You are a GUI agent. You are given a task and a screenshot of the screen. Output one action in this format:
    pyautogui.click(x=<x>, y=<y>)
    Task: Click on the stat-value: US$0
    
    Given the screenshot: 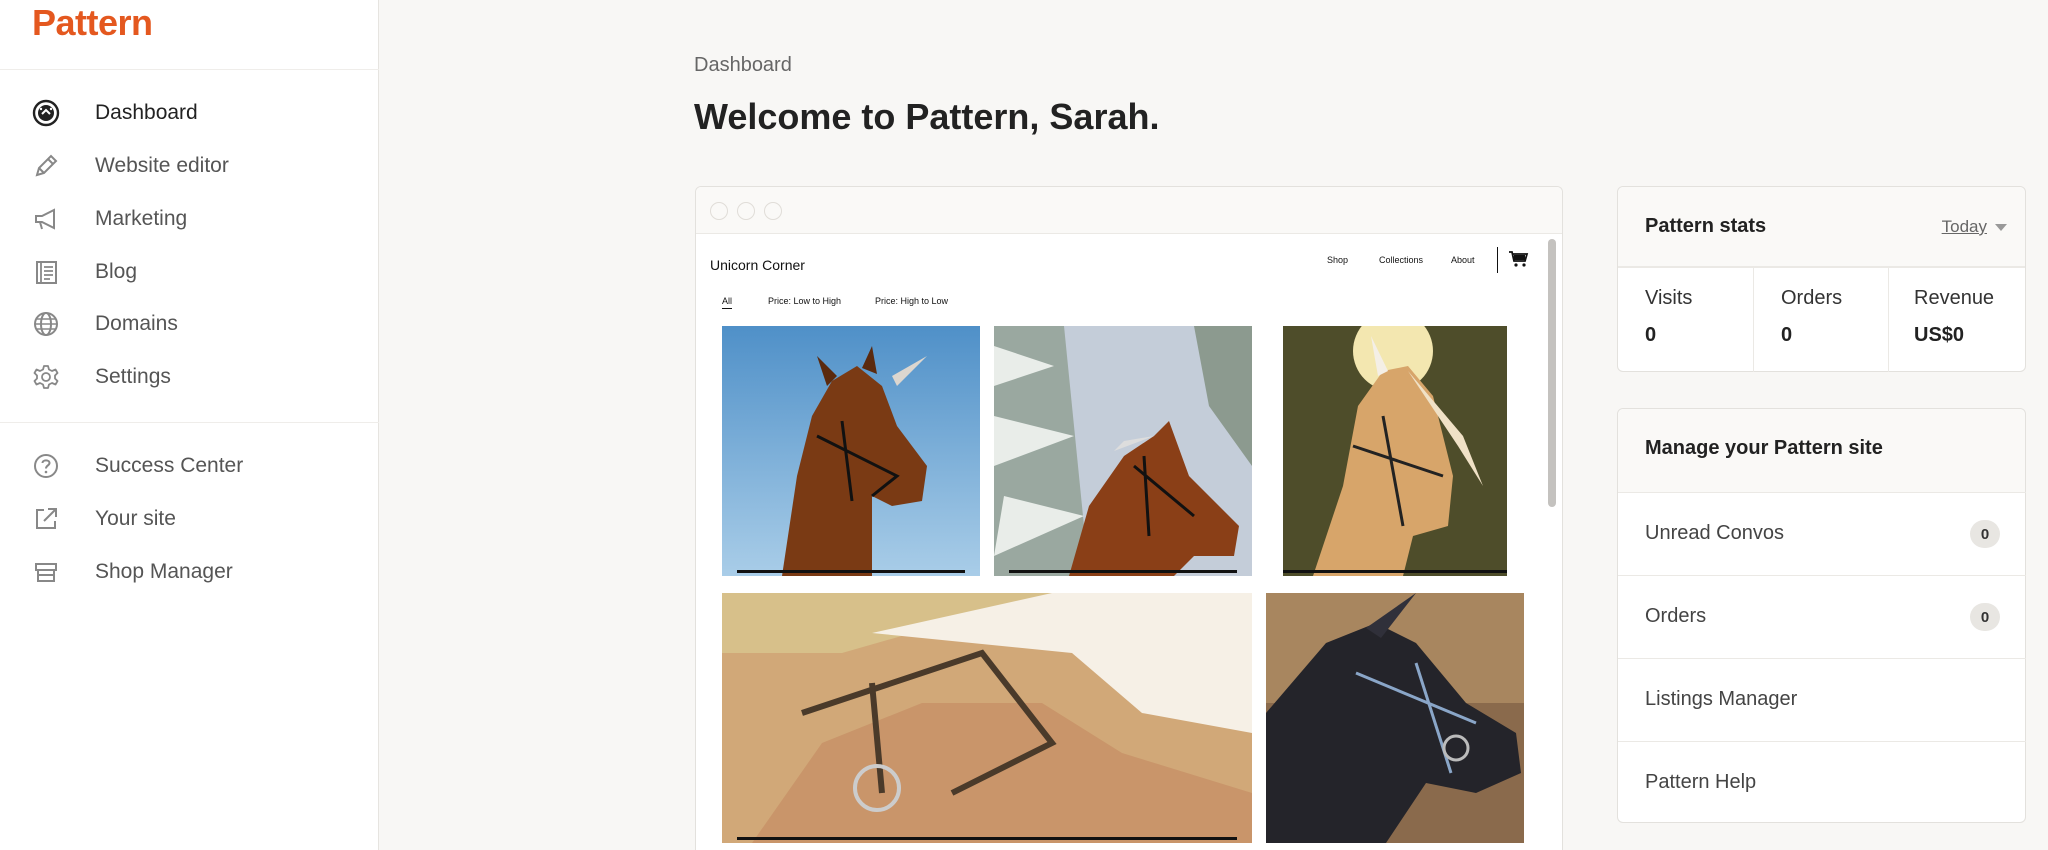 What is the action you would take?
    pyautogui.click(x=1939, y=335)
    